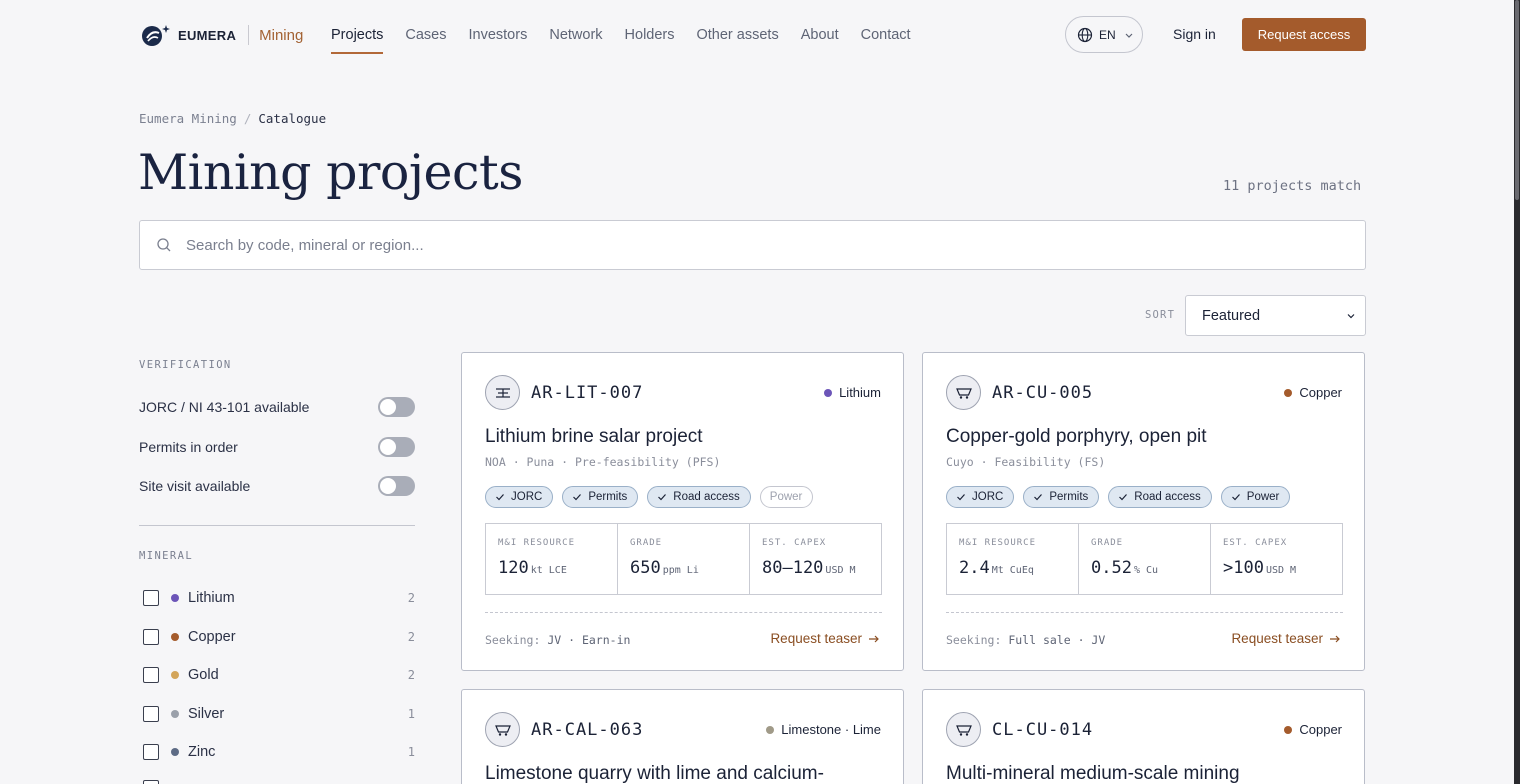  I want to click on search-icon, so click(164, 245).